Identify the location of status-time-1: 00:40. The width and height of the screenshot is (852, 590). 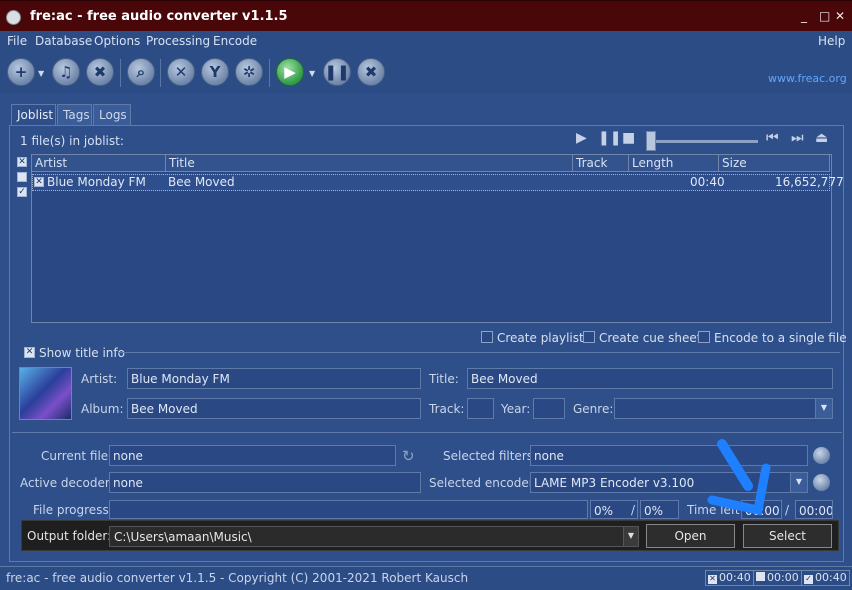
(735, 577).